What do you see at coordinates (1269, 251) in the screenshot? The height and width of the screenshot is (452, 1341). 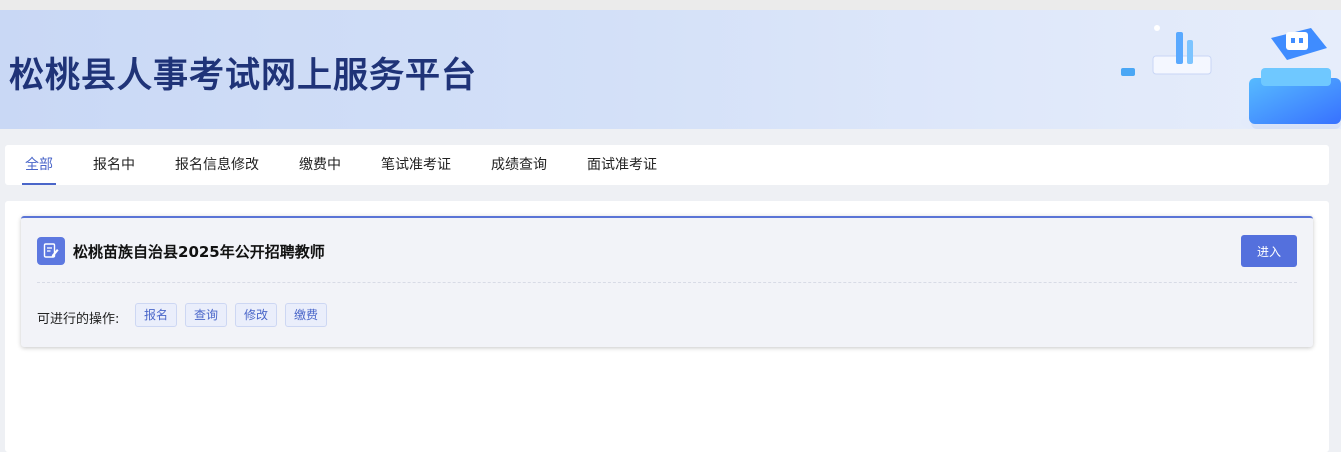 I see `enter-button: 进入` at bounding box center [1269, 251].